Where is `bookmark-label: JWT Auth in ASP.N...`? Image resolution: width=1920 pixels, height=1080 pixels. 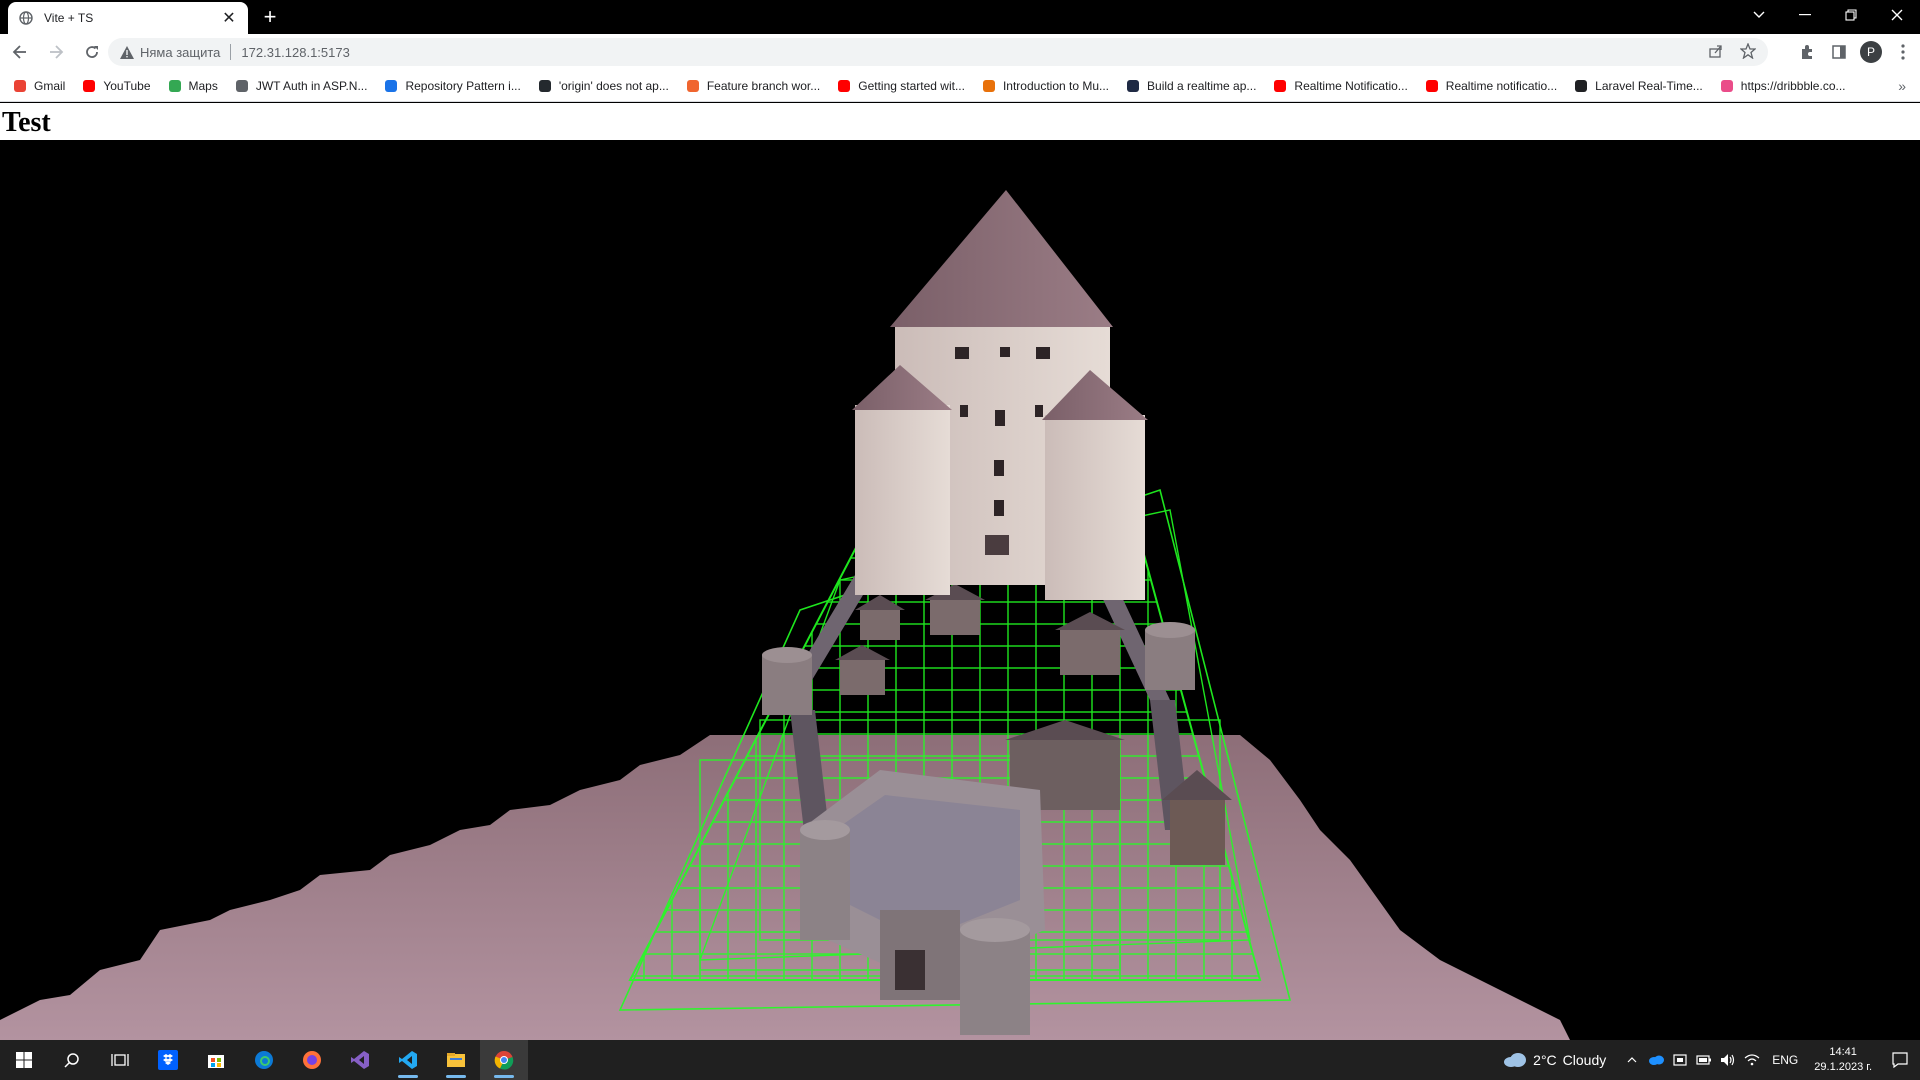
bookmark-label: JWT Auth in ASP.N... is located at coordinates (311, 85).